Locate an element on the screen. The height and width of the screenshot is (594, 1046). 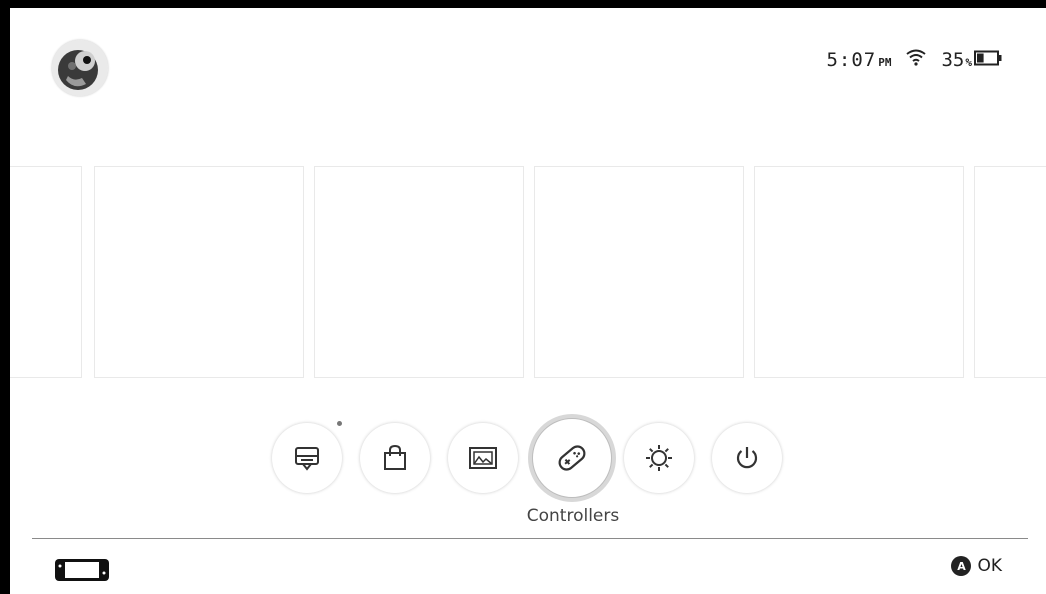
album-button is located at coordinates (483, 458).